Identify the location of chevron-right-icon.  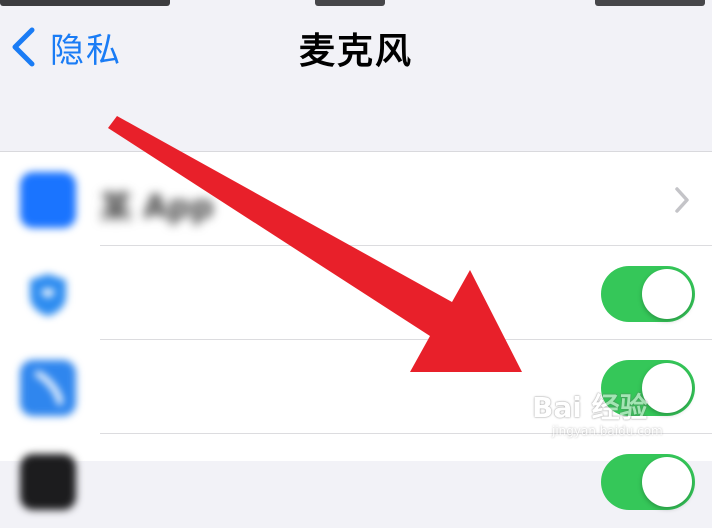
(682, 200).